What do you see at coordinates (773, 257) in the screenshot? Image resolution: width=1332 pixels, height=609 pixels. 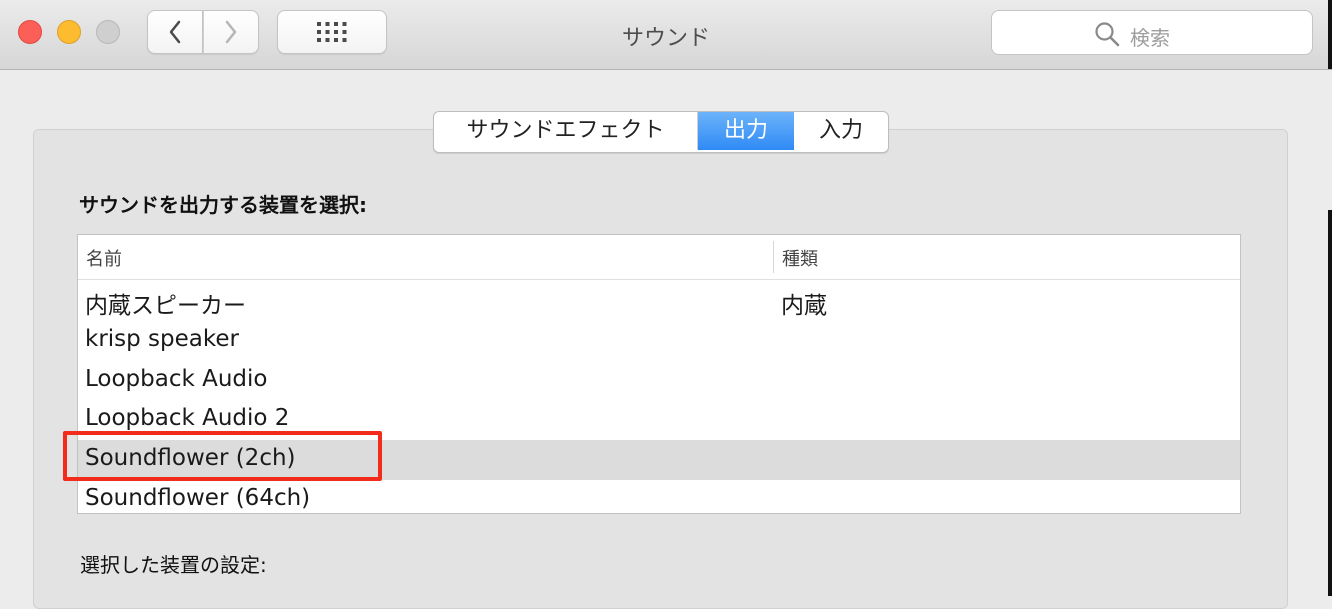 I see `column-divider` at bounding box center [773, 257].